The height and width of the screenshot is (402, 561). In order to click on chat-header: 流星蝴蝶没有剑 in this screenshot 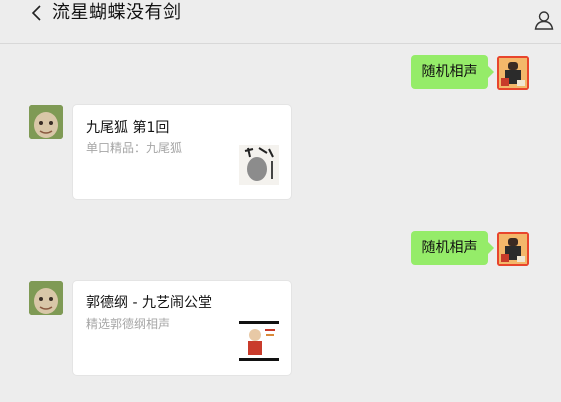, I will do `click(280, 22)`.